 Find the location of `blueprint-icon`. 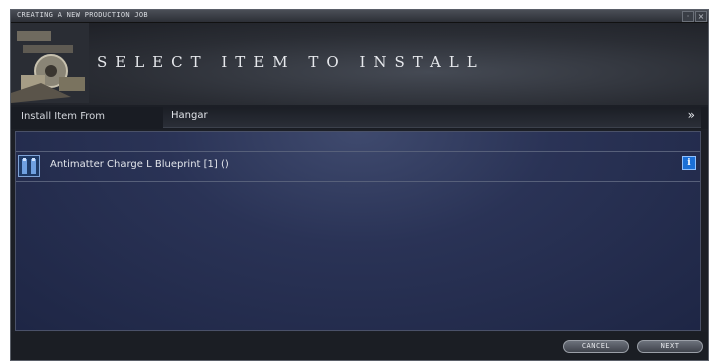

blueprint-icon is located at coordinates (29, 166).